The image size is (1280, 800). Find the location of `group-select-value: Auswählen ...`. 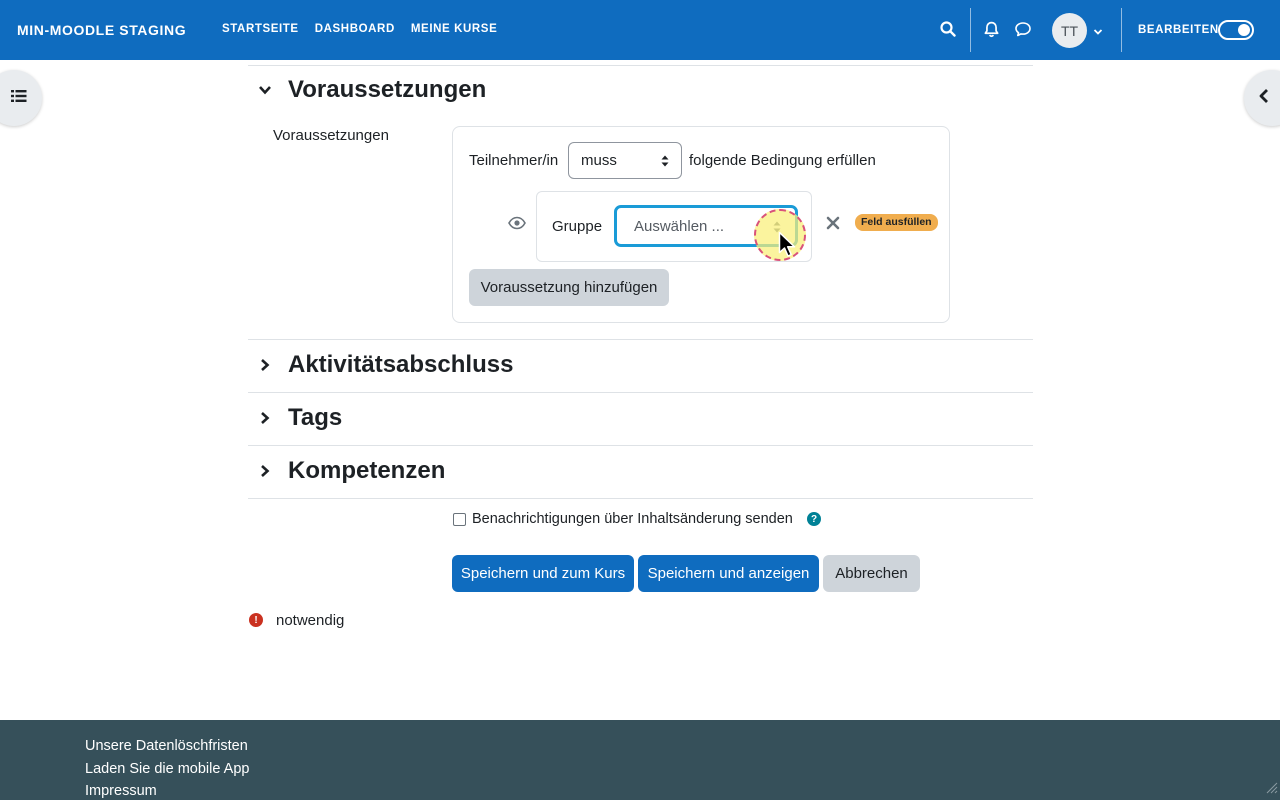

group-select-value: Auswählen ... is located at coordinates (679, 226).